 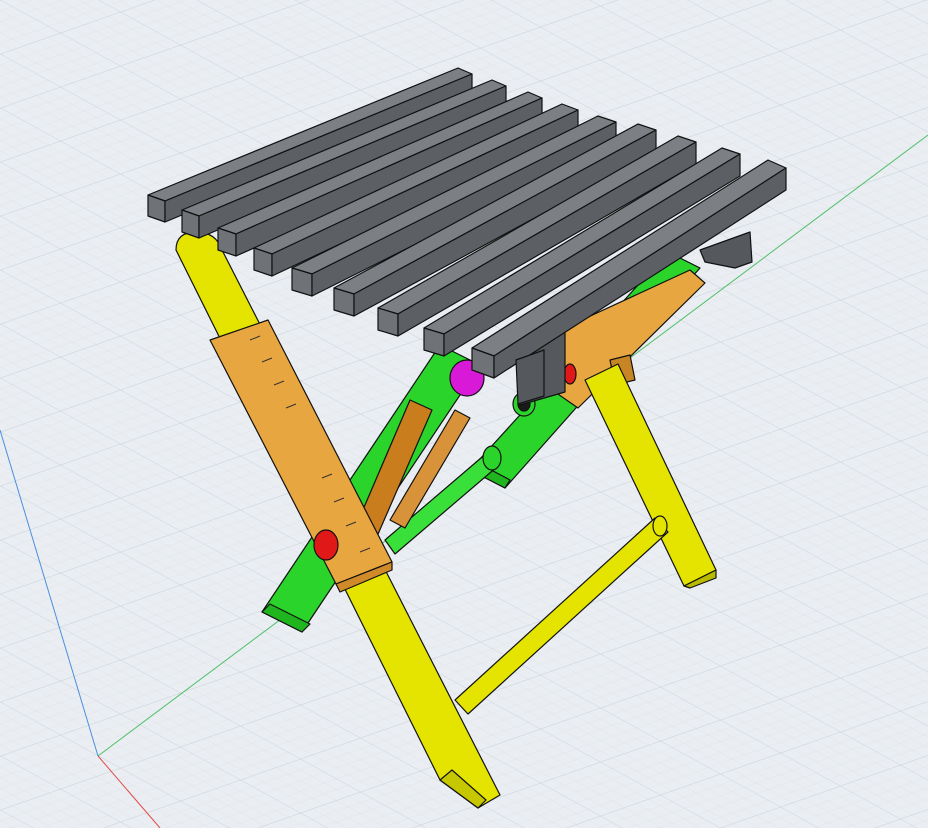 What do you see at coordinates (660, 526) in the screenshot?
I see `stretcher-end-cap` at bounding box center [660, 526].